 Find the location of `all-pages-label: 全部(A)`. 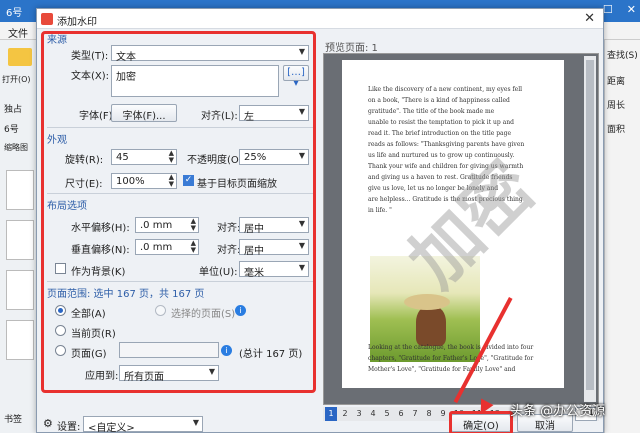

all-pages-label: 全部(A) is located at coordinates (88, 314).